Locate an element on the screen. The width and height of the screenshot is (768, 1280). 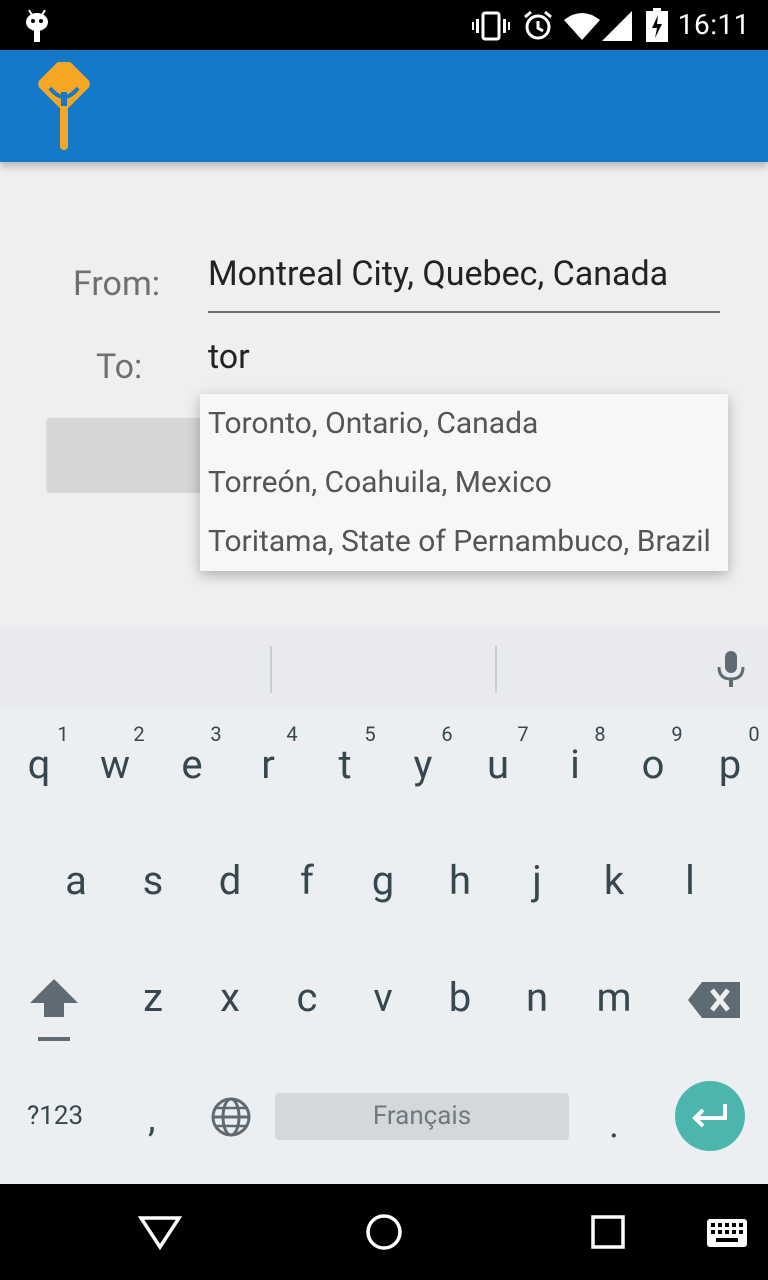
space-bar: Français is located at coordinates (422, 1116).